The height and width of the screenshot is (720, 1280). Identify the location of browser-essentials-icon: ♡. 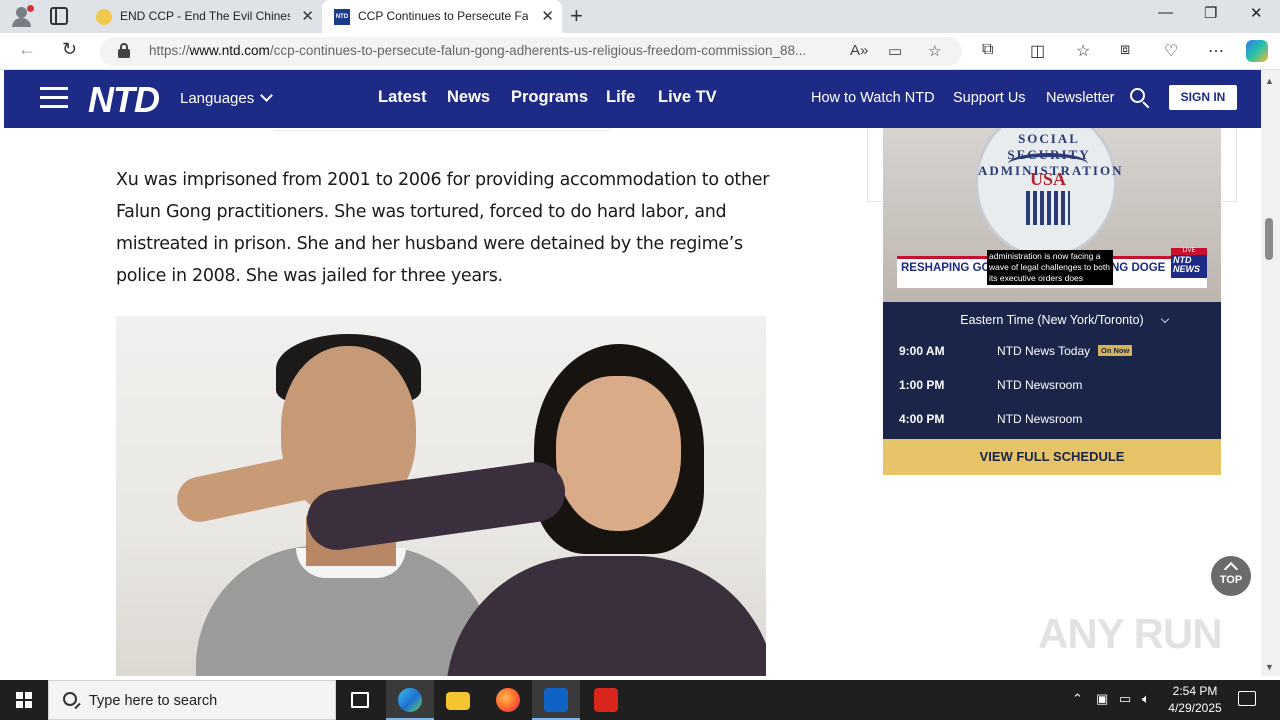
(1171, 51).